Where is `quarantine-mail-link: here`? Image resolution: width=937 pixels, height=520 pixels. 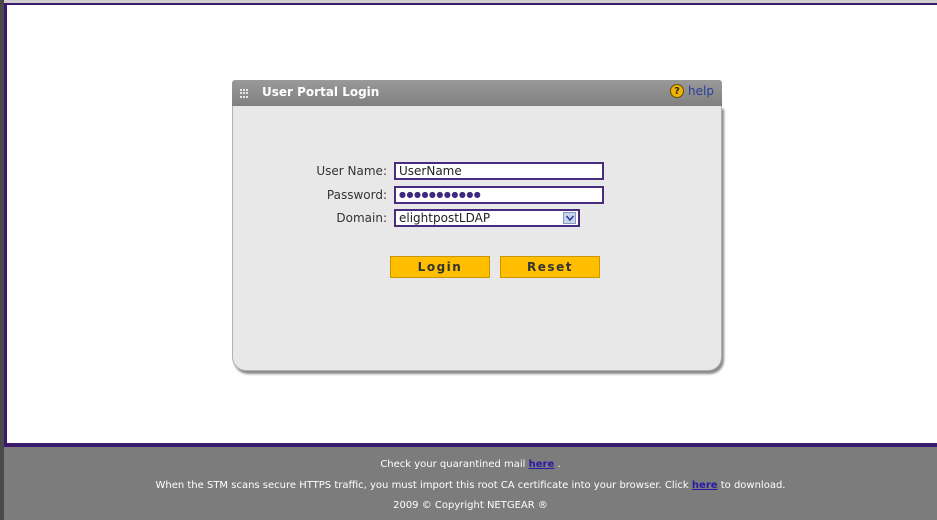
quarantine-mail-link: here is located at coordinates (542, 464).